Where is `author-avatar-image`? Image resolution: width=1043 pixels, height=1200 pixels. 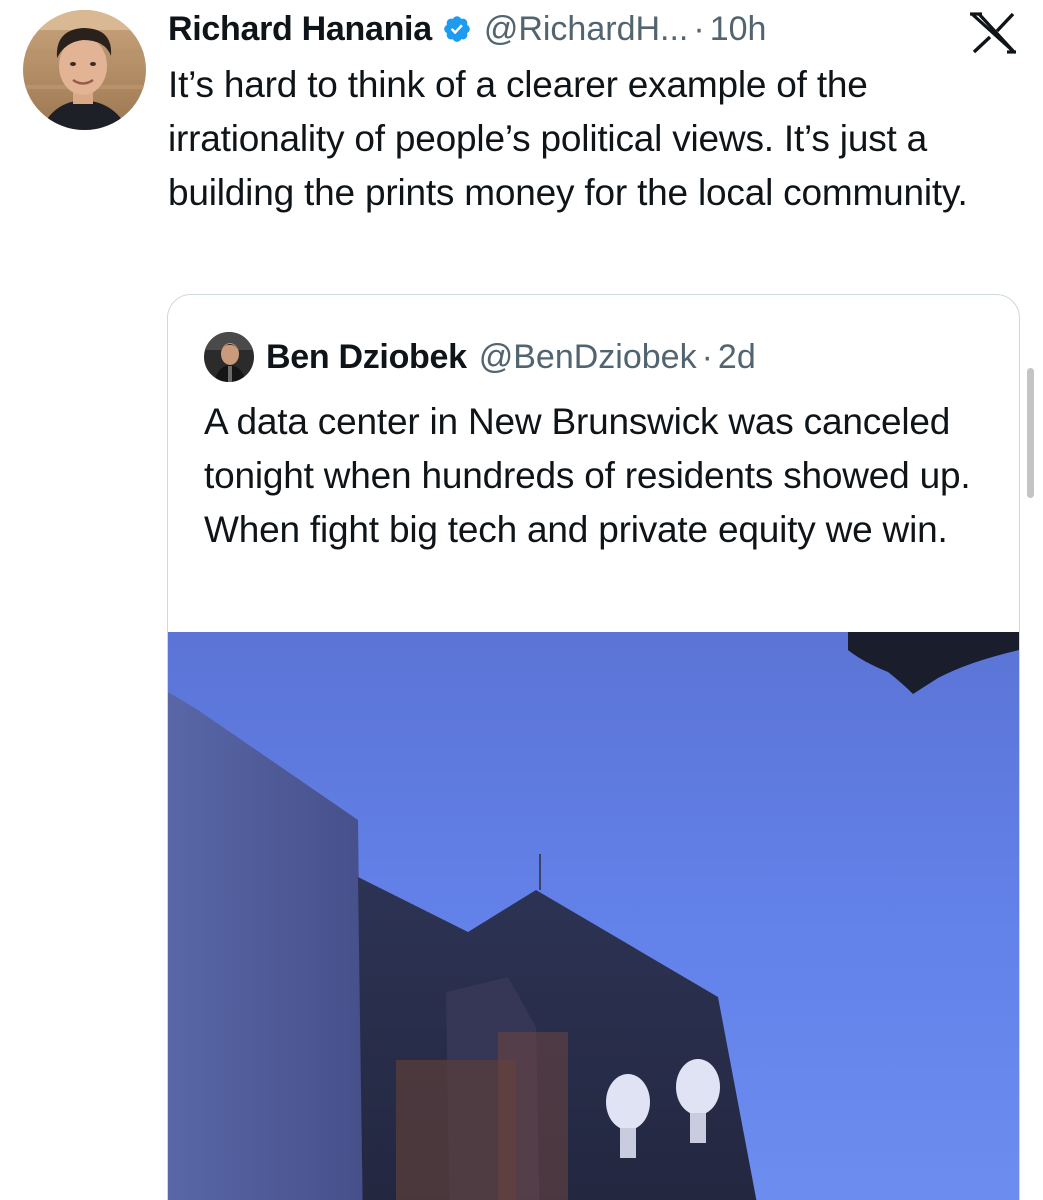
author-avatar-image is located at coordinates (84, 70).